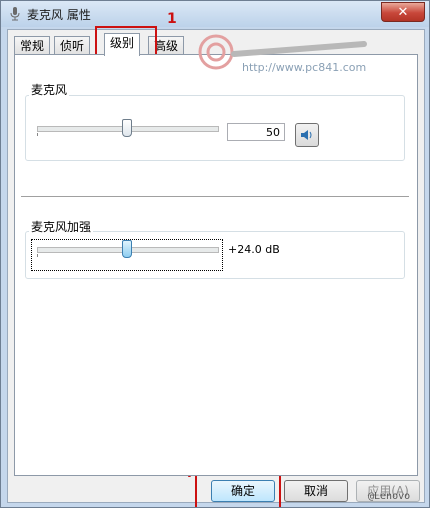  I want to click on microphone-level-input: 50, so click(256, 132).